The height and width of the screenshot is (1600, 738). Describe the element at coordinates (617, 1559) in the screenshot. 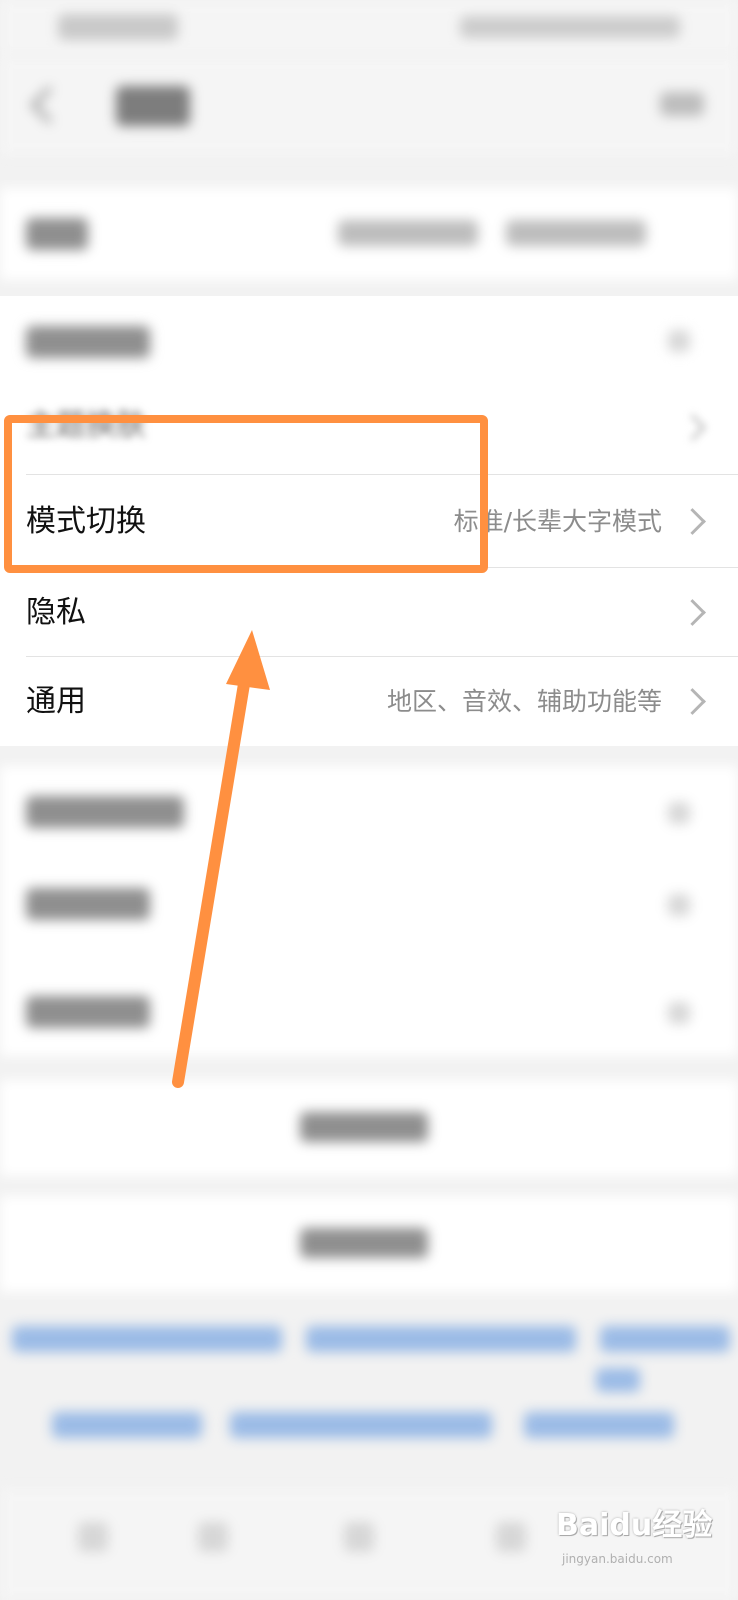

I see `watermark-url: jingyan.baidu.com` at that location.